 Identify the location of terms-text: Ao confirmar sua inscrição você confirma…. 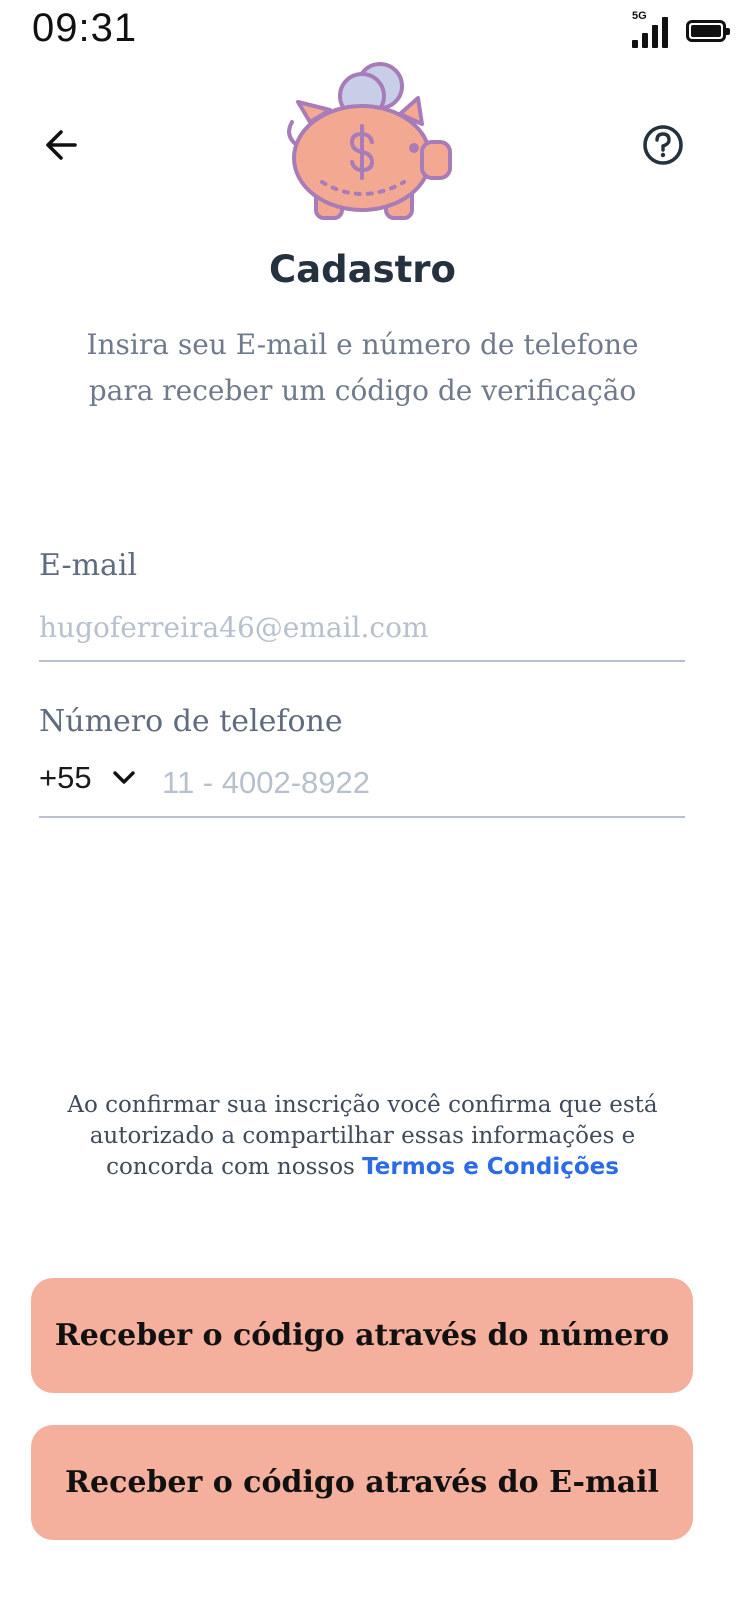
(362, 1136).